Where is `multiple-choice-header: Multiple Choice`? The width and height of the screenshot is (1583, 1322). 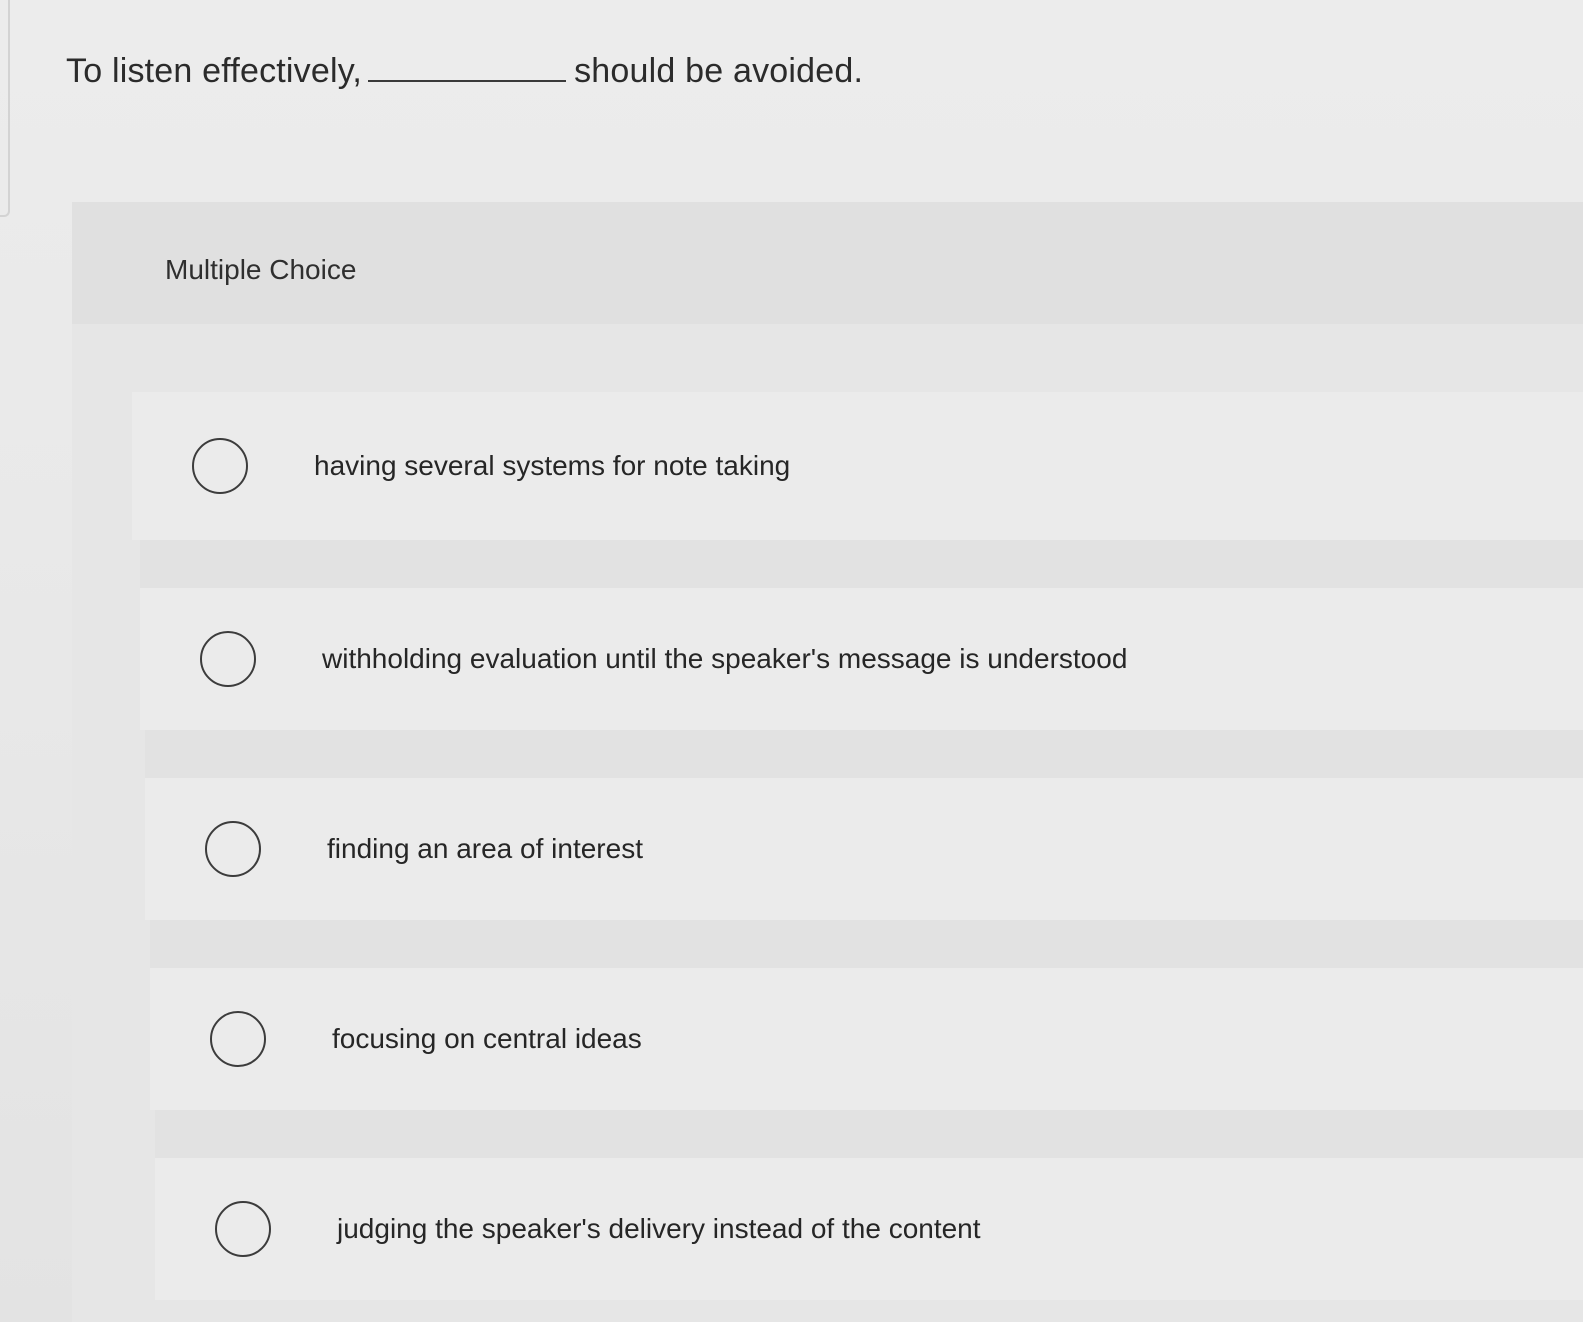 multiple-choice-header: Multiple Choice is located at coordinates (827, 263).